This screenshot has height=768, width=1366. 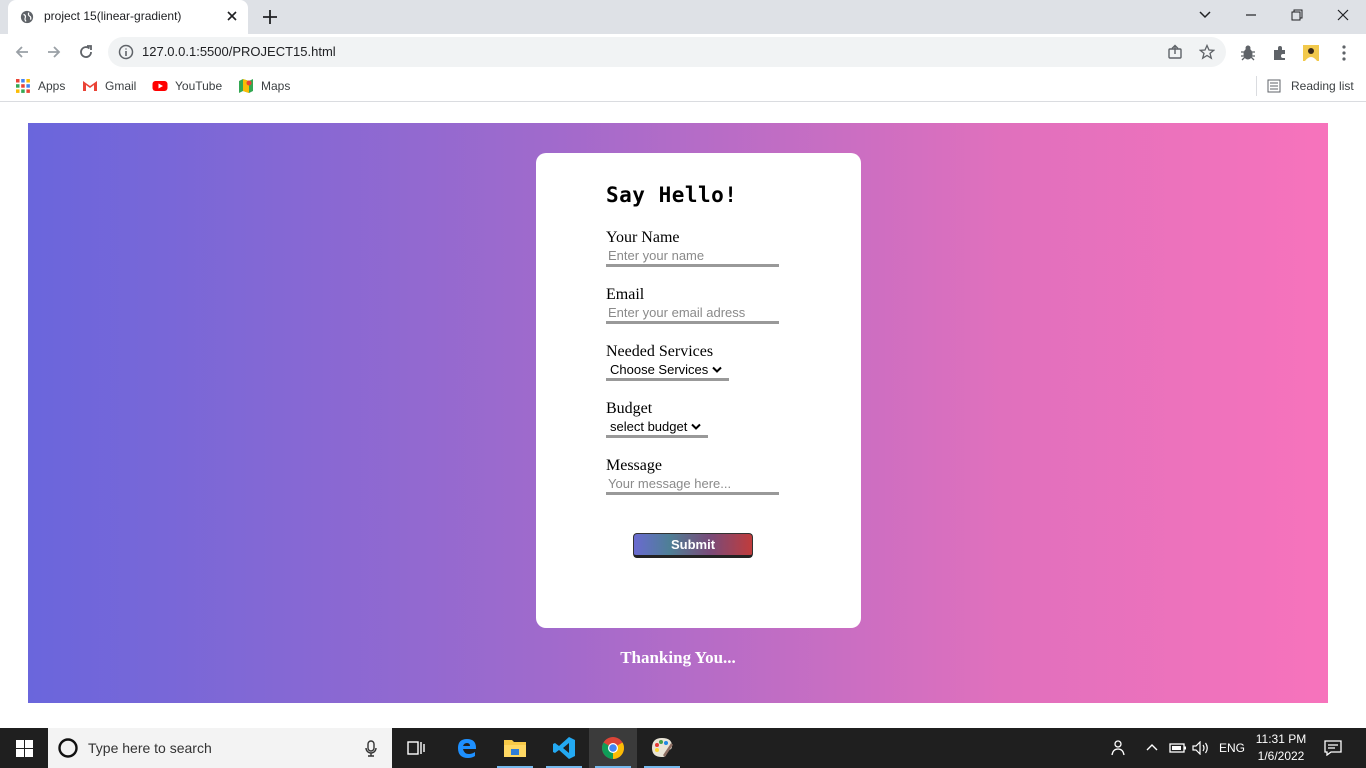 I want to click on profile-avatar-icon, so click(x=1311, y=53).